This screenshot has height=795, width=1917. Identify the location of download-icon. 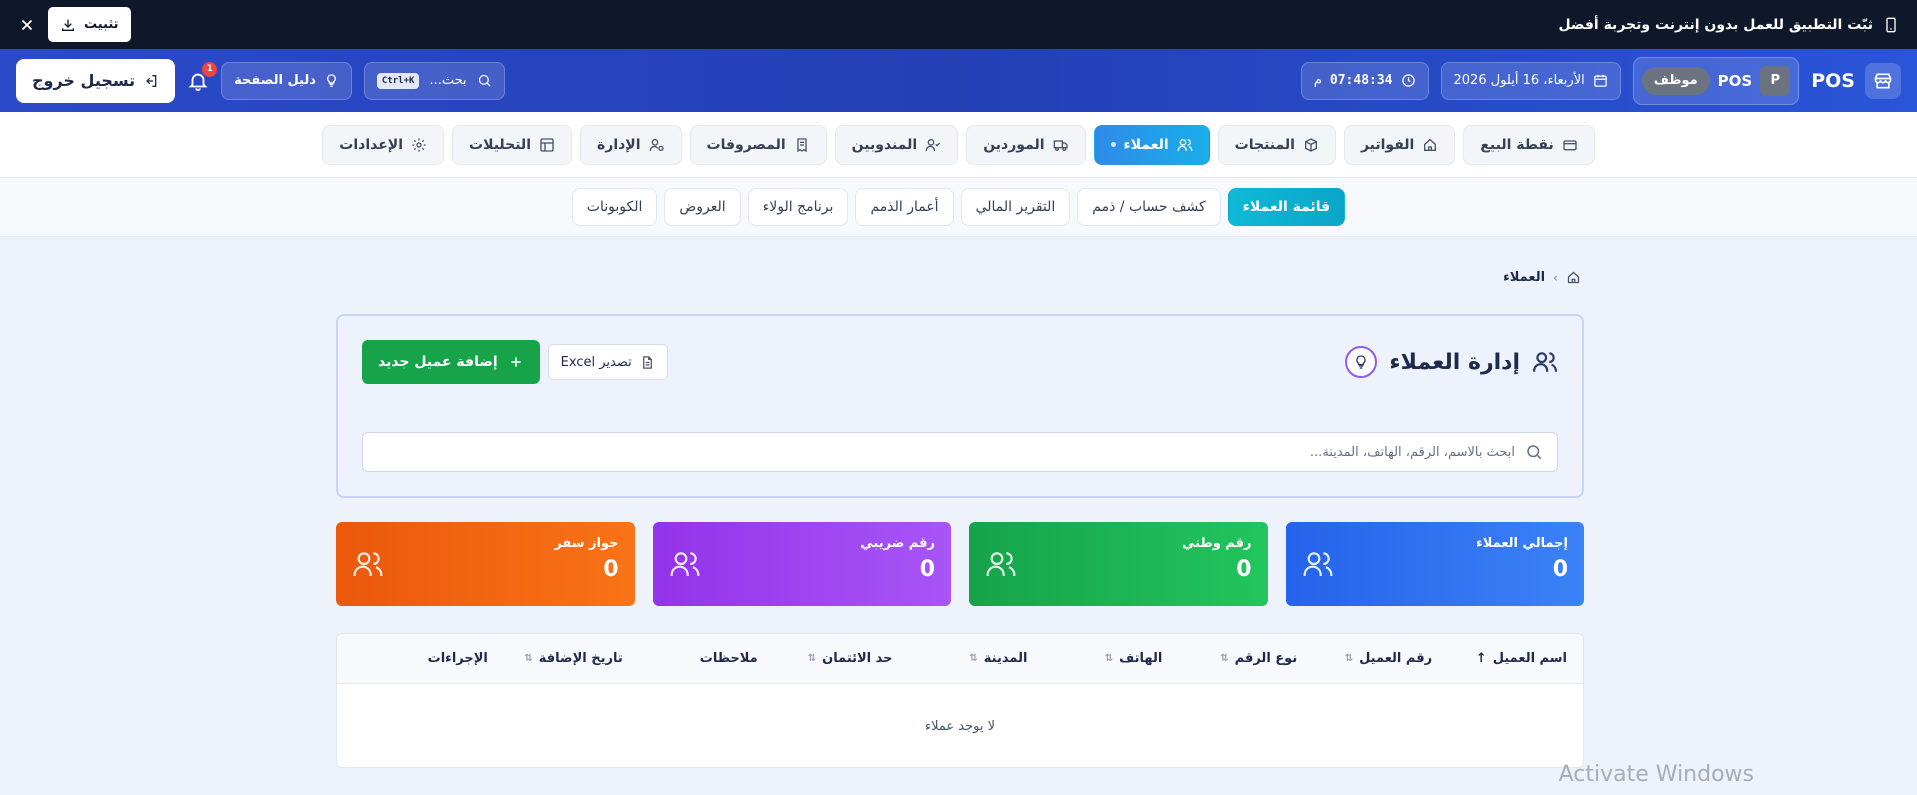
(68, 25).